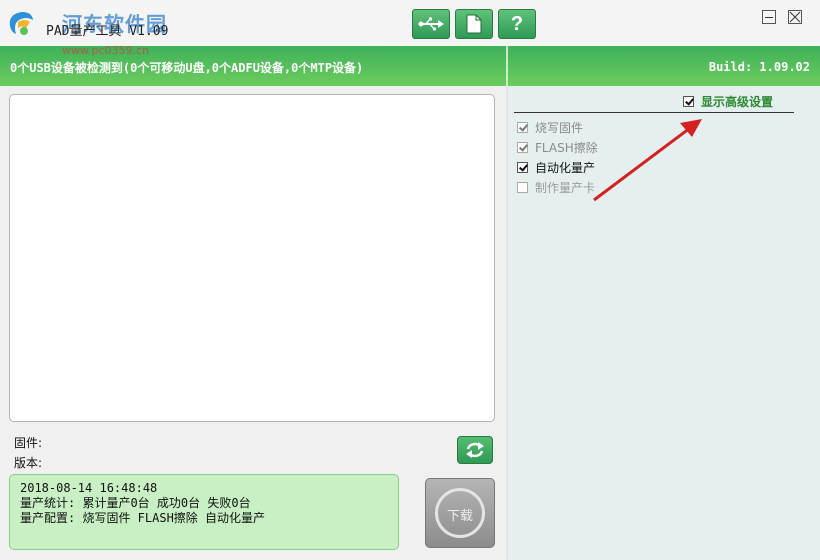  Describe the element at coordinates (410, 23) in the screenshot. I see `title-bar: 河东软件园 PAD量产工具 V1.09 ?` at that location.